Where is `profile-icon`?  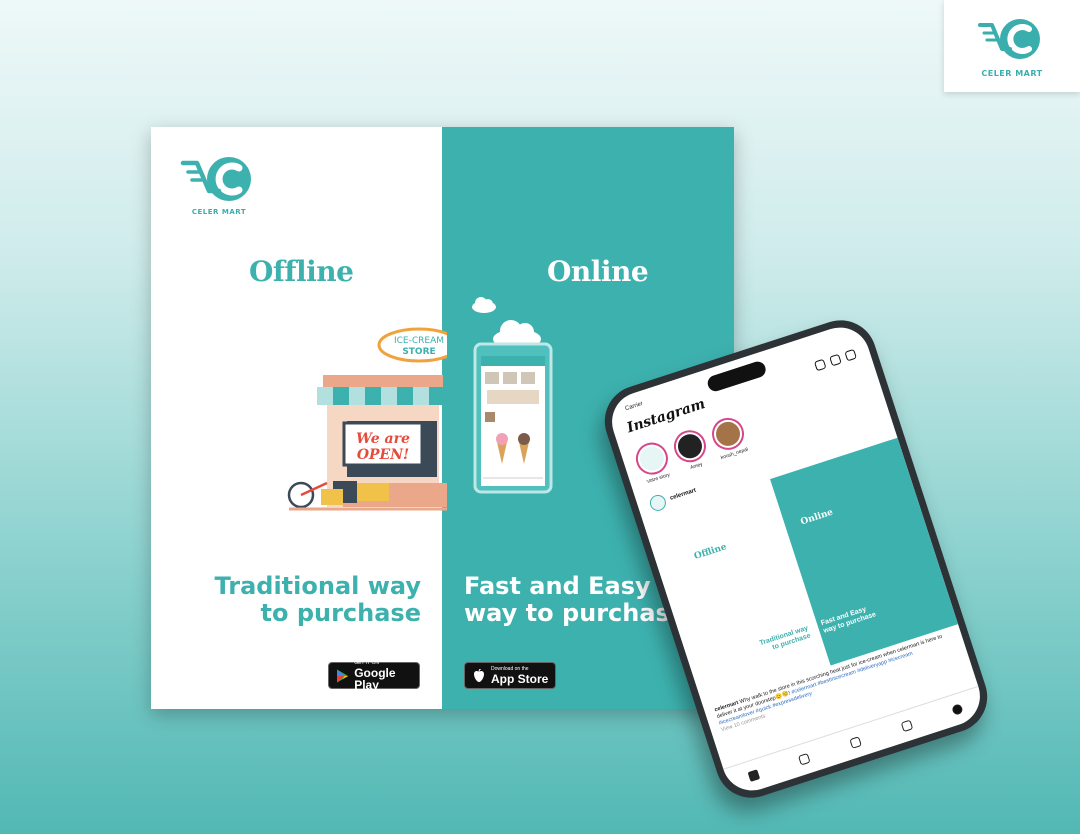
profile-icon is located at coordinates (957, 709).